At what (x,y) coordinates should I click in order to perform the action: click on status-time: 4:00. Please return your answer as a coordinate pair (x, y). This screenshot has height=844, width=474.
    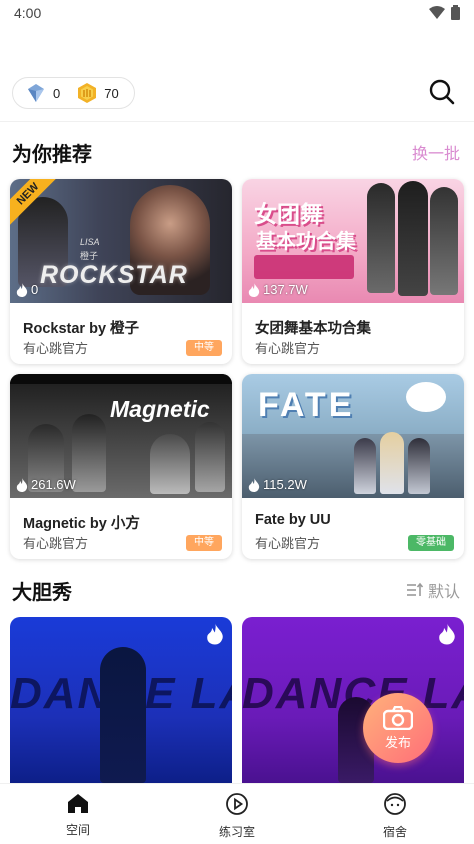
    Looking at the image, I should click on (28, 13).